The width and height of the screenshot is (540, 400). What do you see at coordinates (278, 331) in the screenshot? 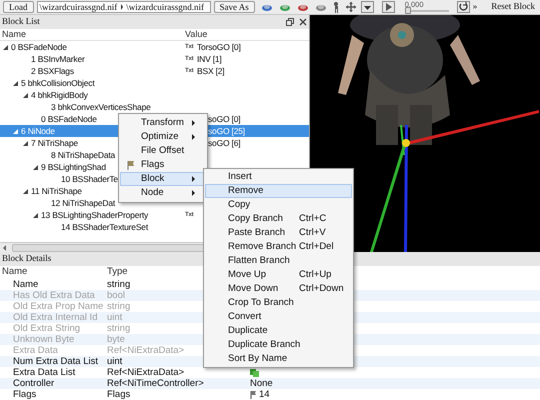
I see `menu-item: Duplicate` at bounding box center [278, 331].